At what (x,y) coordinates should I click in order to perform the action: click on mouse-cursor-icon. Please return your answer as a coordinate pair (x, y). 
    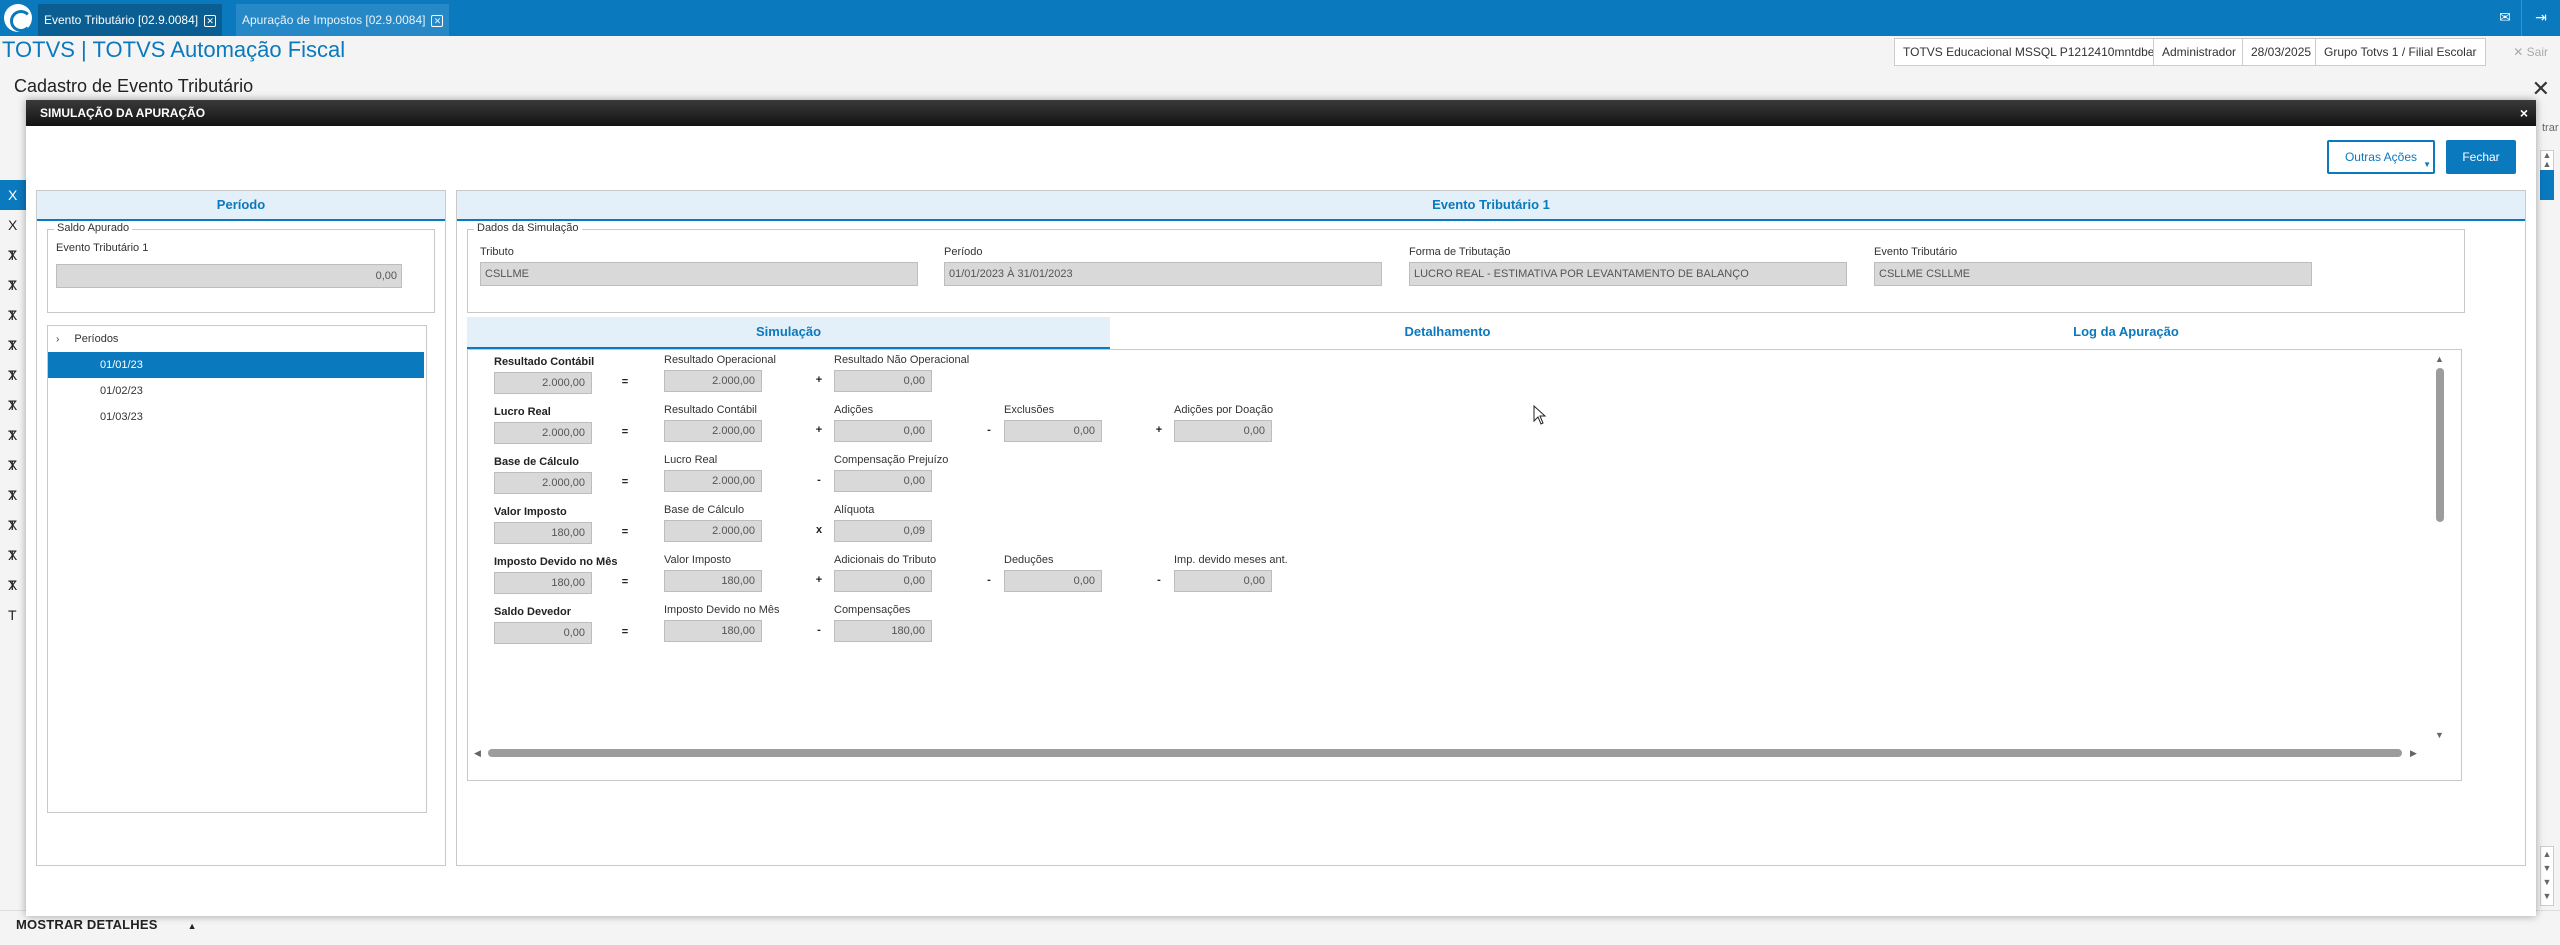
    Looking at the image, I should click on (1540, 415).